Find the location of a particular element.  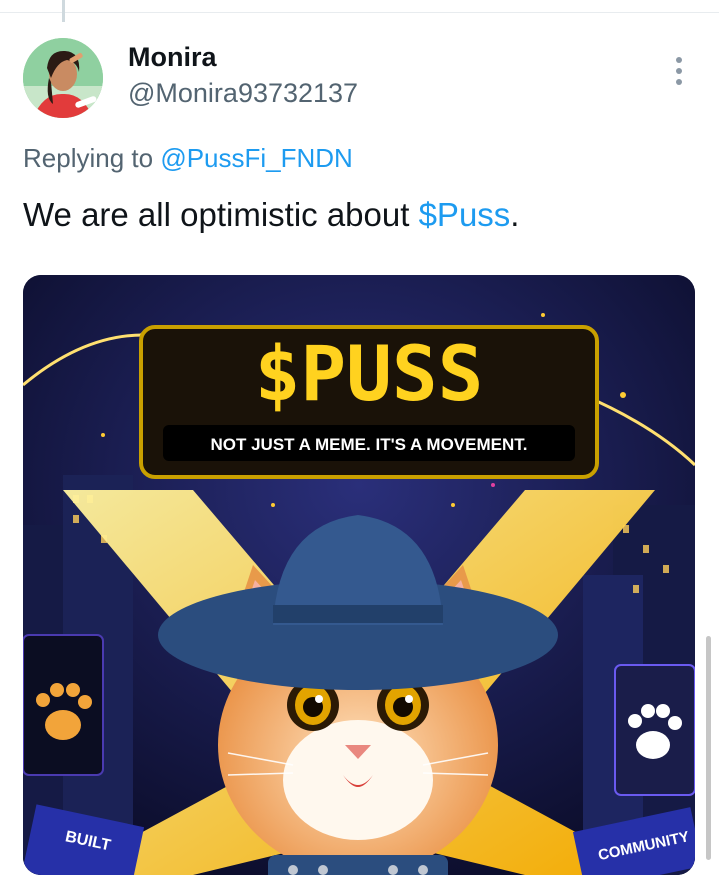

page-scrollbar is located at coordinates (708, 748).